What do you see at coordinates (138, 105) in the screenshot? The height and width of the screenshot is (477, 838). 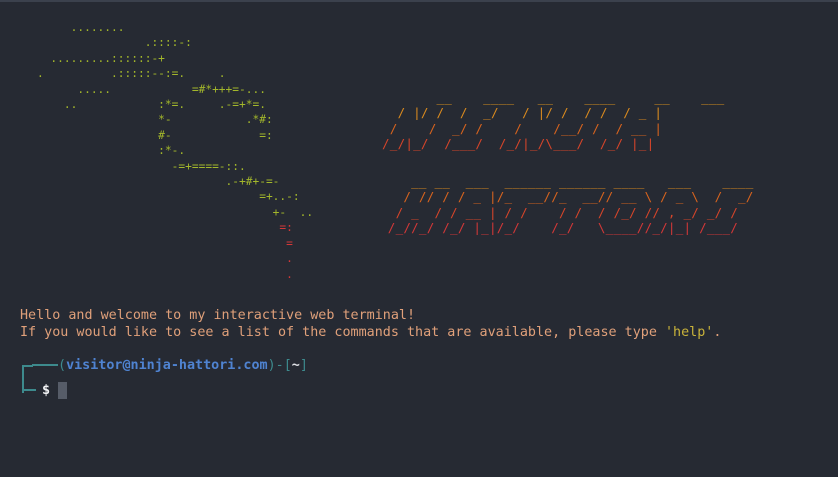 I see `ascii-logo-line: .. :*=. .-=+*=.` at bounding box center [138, 105].